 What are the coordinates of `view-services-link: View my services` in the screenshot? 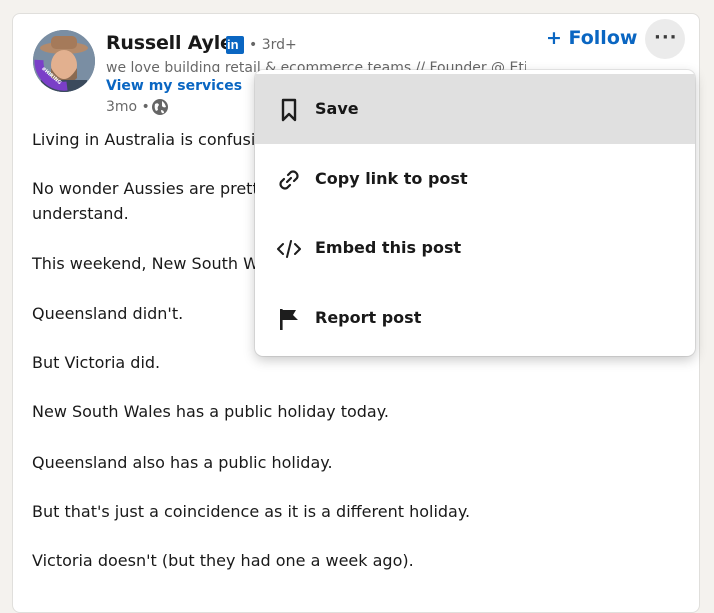 It's located at (174, 86).